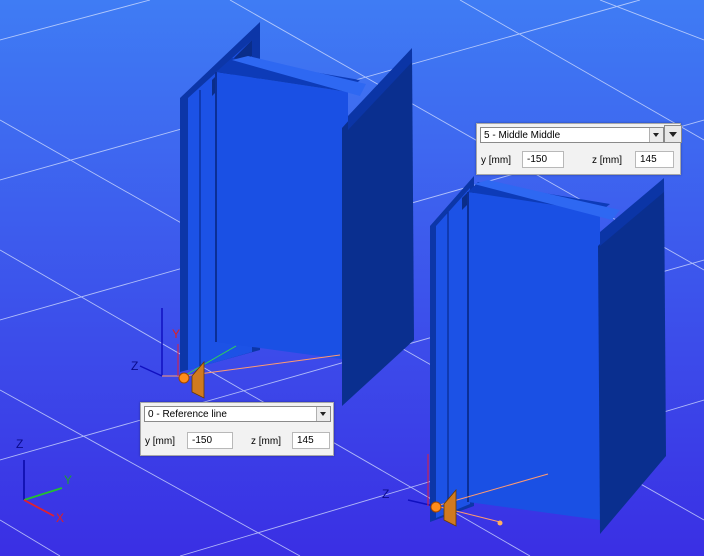 This screenshot has width=704, height=556. I want to click on global-y-axis-label: Y, so click(68, 480).